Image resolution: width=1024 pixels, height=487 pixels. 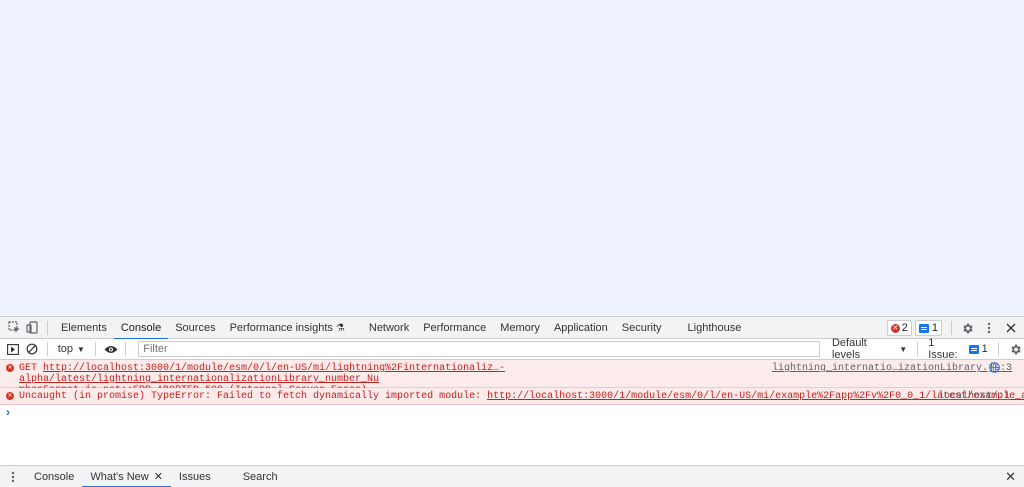 I want to click on clear-console-icon, so click(x=31, y=349).